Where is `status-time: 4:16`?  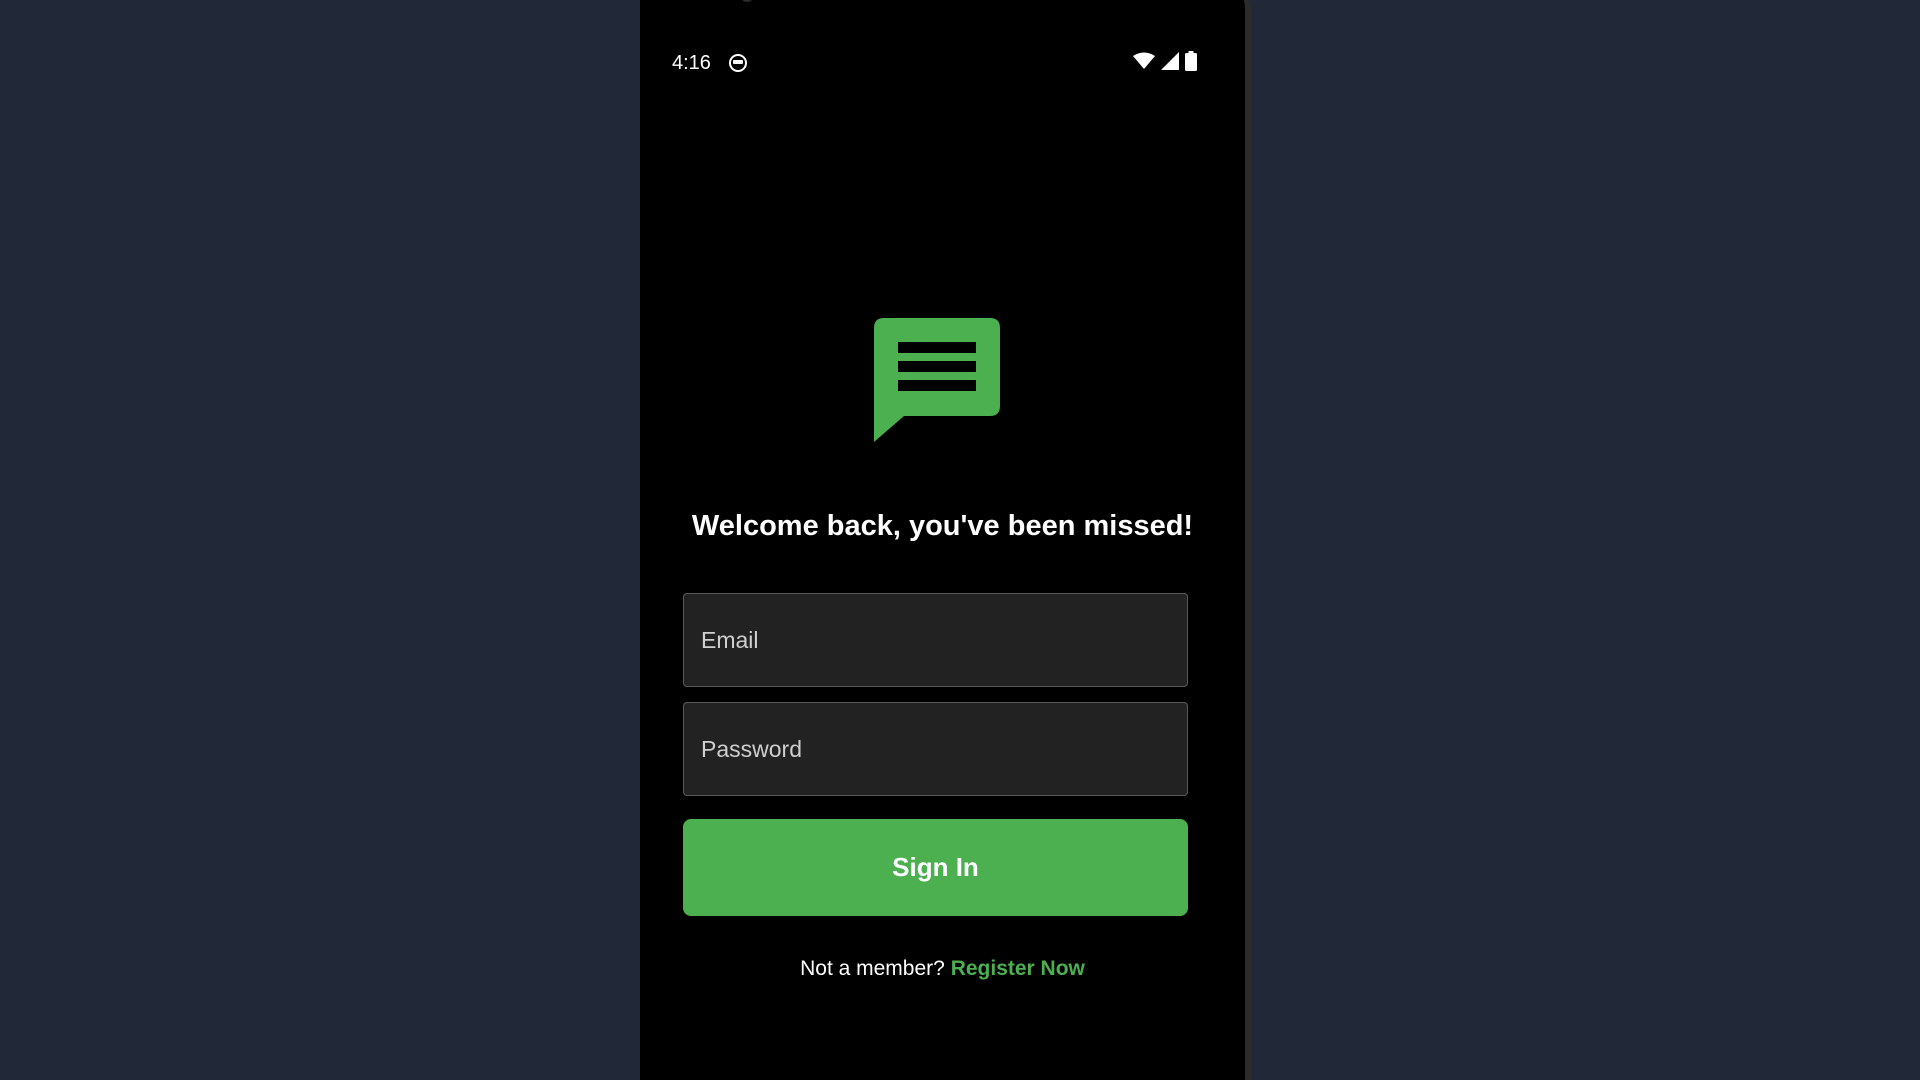 status-time: 4:16 is located at coordinates (691, 63).